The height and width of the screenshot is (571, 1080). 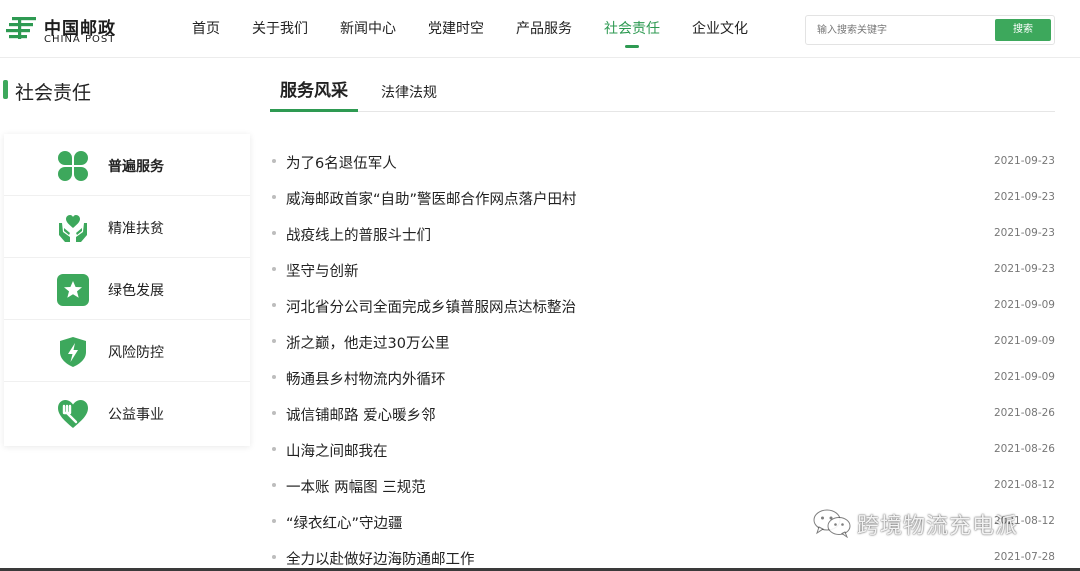 What do you see at coordinates (280, 29) in the screenshot?
I see `nav-item-about: 关于我们` at bounding box center [280, 29].